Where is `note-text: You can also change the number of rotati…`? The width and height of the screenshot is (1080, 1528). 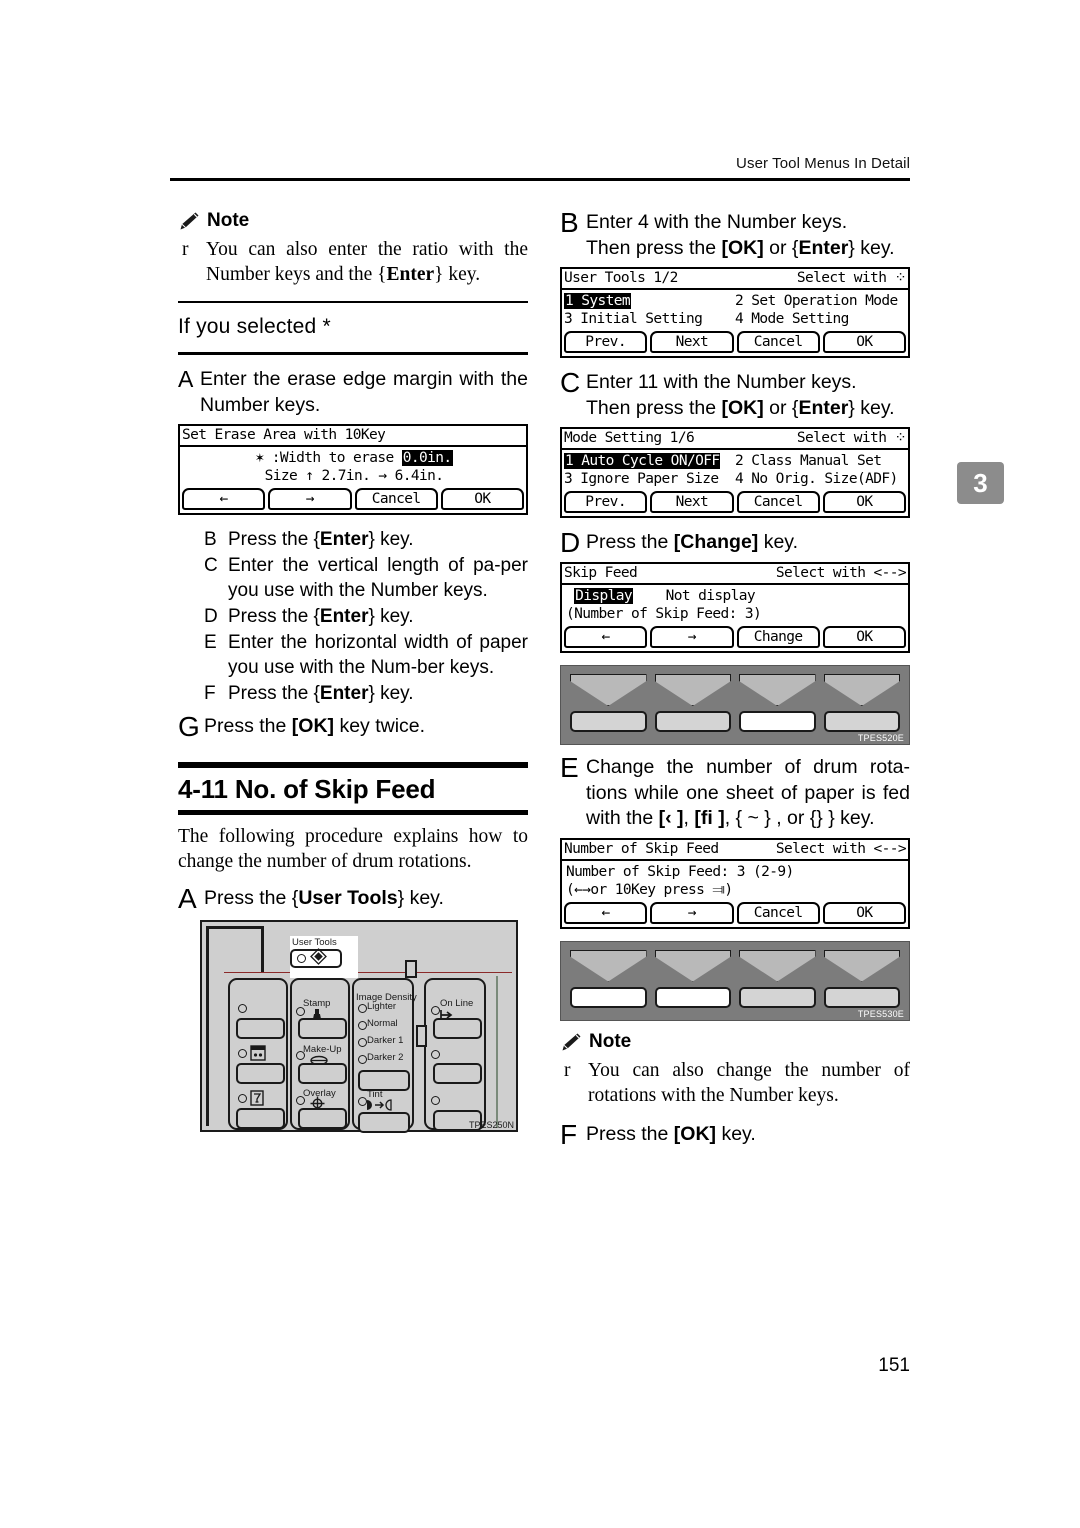
note-text: You can also change the number of rotati… is located at coordinates (749, 1082).